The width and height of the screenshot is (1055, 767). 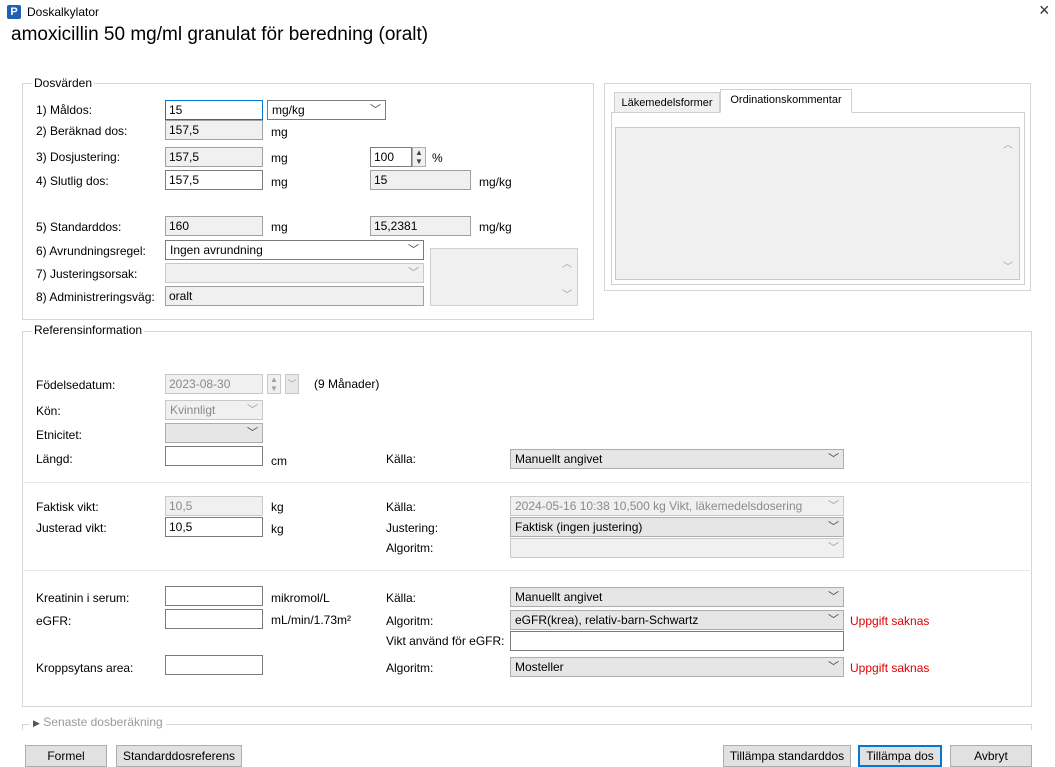 What do you see at coordinates (419, 157) in the screenshot?
I see `percent-spinner: ▲ ▼` at bounding box center [419, 157].